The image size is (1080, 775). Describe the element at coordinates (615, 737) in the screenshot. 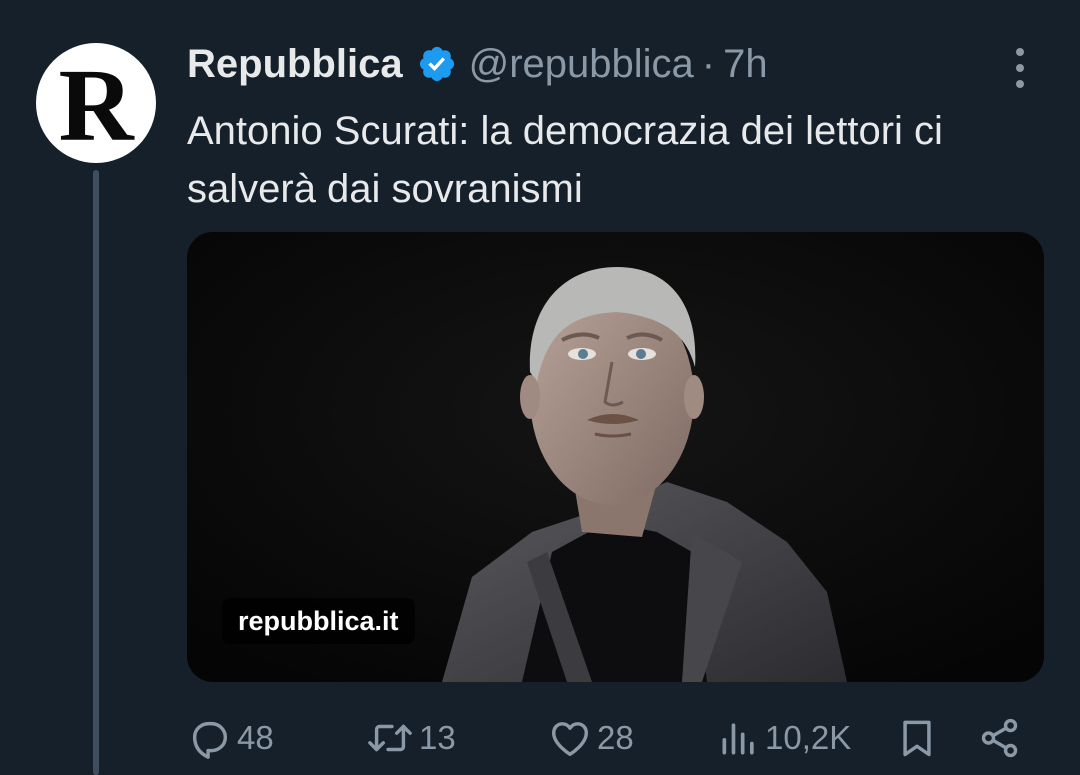

I see `like-count: 28` at that location.